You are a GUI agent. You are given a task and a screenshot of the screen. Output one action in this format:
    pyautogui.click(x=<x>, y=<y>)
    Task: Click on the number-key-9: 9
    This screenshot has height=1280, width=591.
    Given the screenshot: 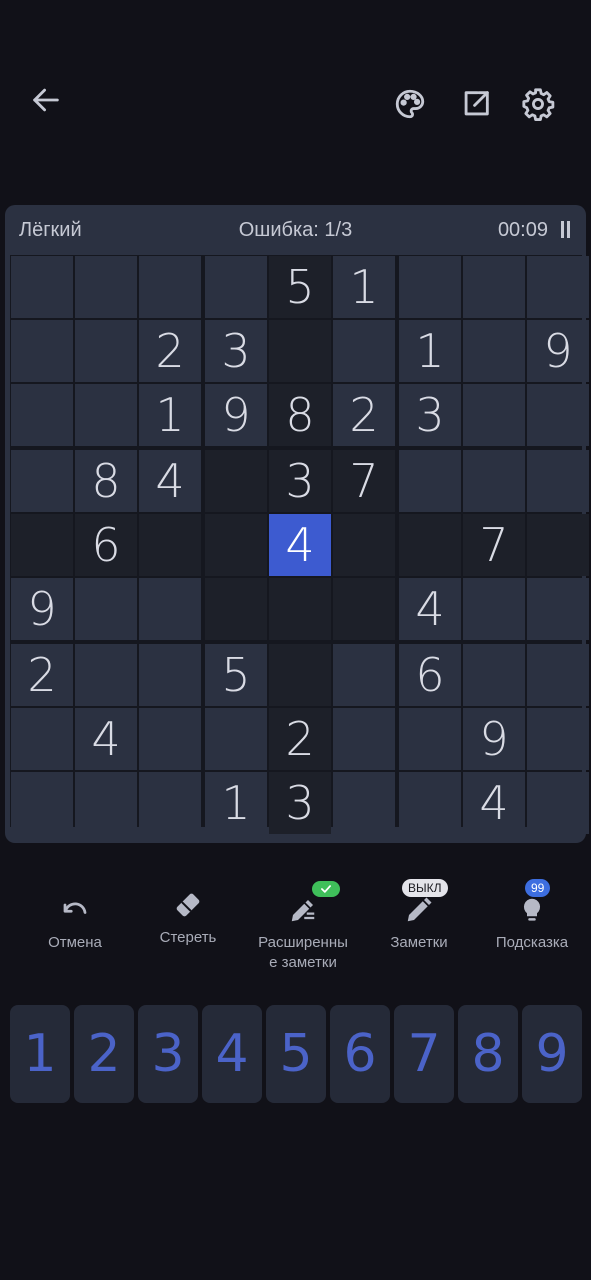 What is the action you would take?
    pyautogui.click(x=552, y=1054)
    